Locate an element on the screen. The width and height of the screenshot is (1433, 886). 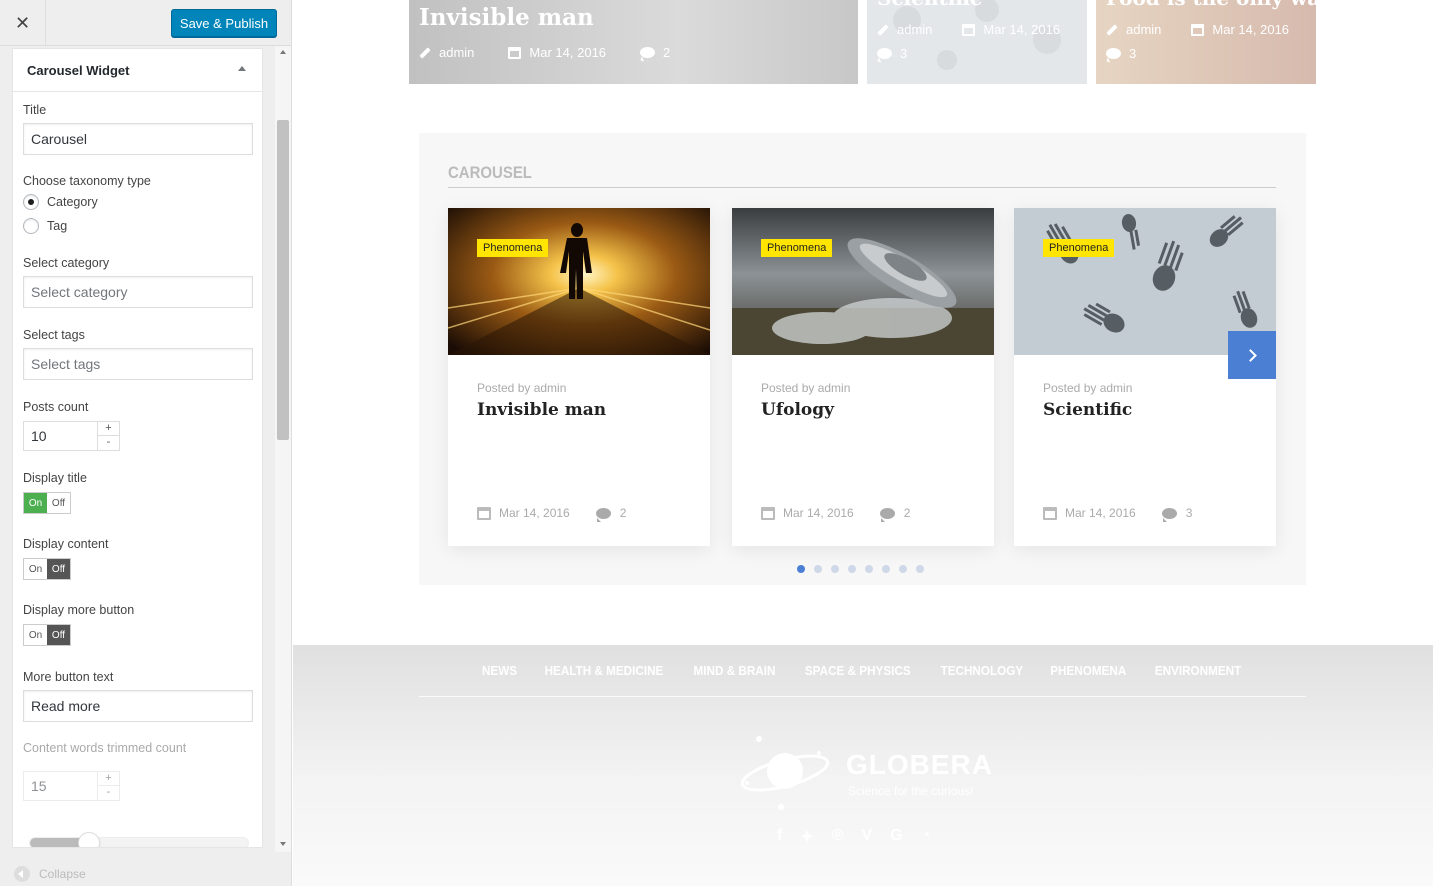
select-category-label: Select category is located at coordinates (66, 263).